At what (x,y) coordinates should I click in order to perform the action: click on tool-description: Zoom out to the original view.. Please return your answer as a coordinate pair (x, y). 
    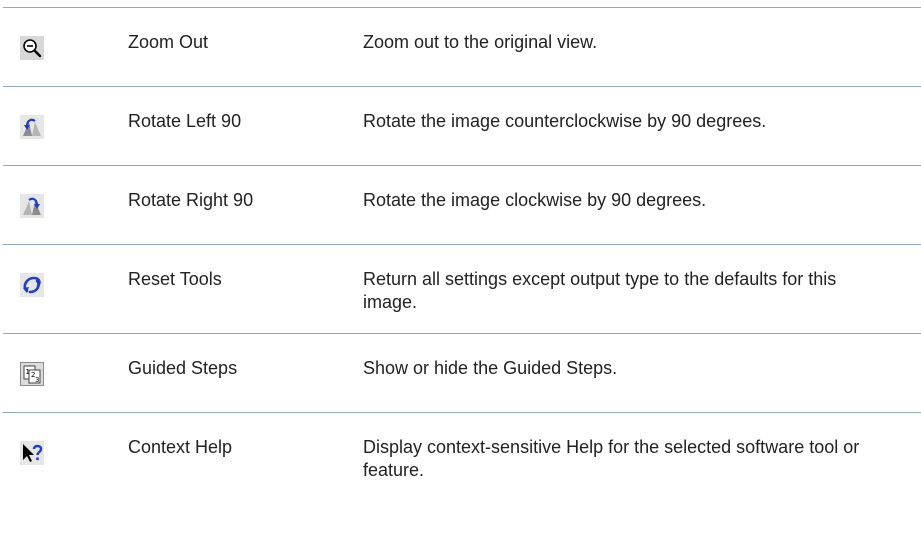
    Looking at the image, I should click on (480, 42).